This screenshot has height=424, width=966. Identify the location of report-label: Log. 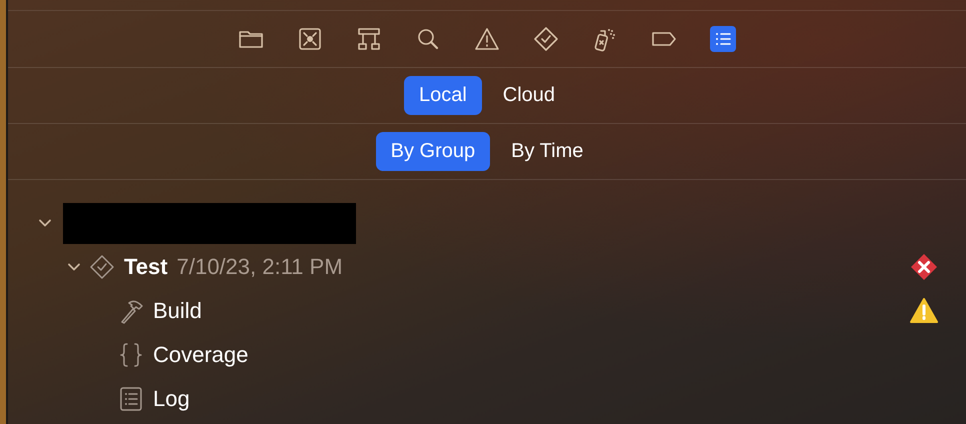
(171, 399).